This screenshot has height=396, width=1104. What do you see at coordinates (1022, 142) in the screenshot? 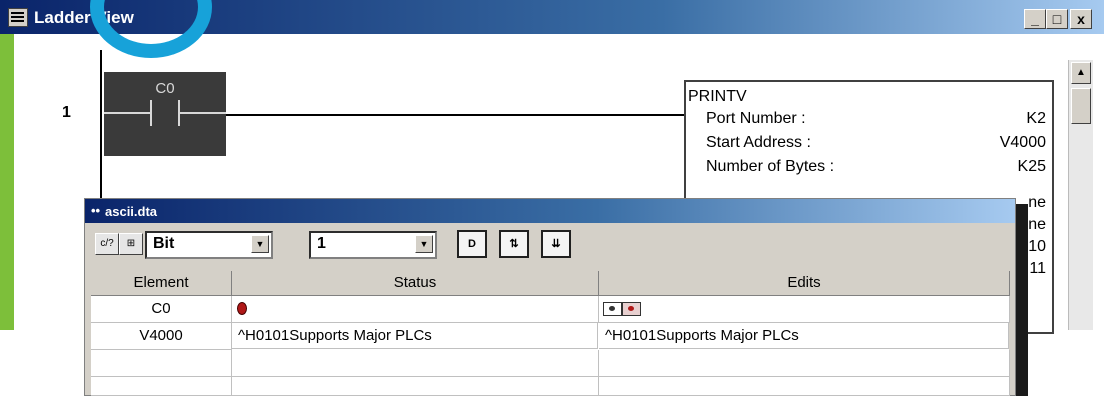
I see `param-value: V4000` at bounding box center [1022, 142].